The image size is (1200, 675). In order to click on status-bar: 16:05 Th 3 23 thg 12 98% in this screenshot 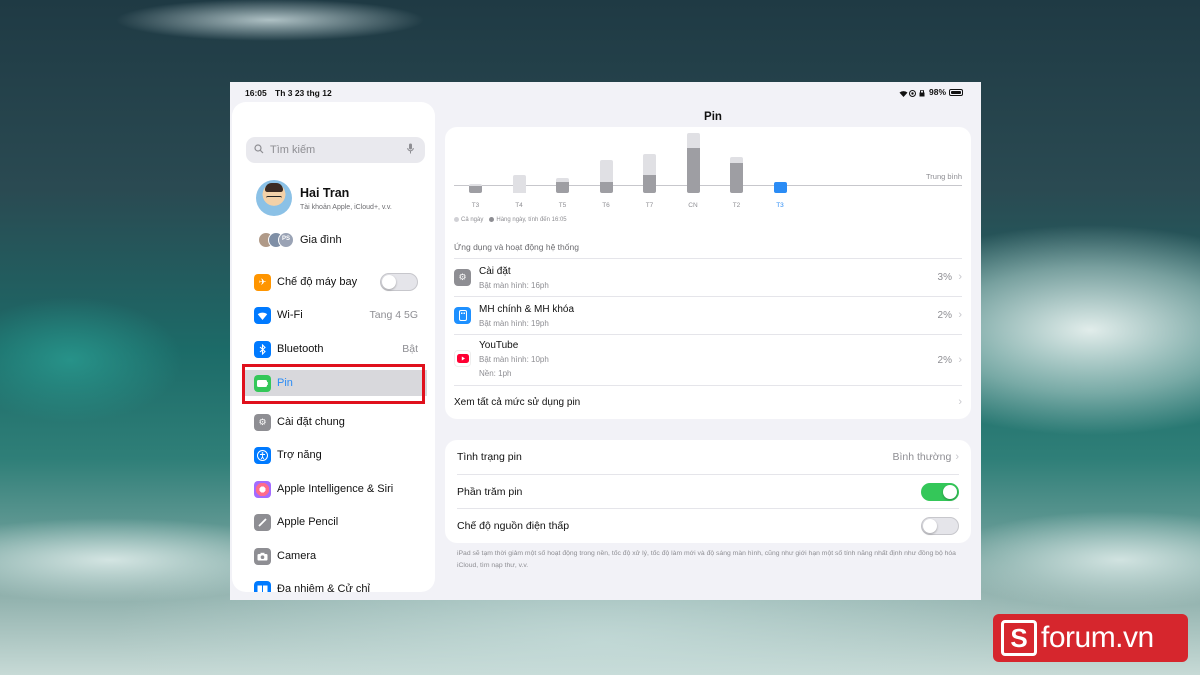, I will do `click(605, 92)`.